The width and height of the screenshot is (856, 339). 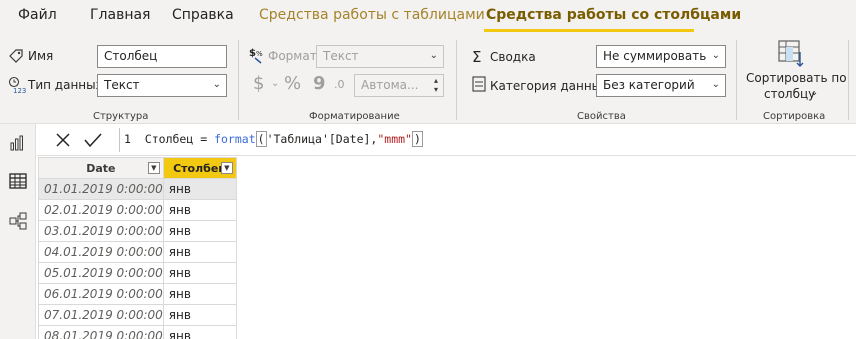 I want to click on column-header-stolbets: Столбец ▼, so click(x=199, y=168).